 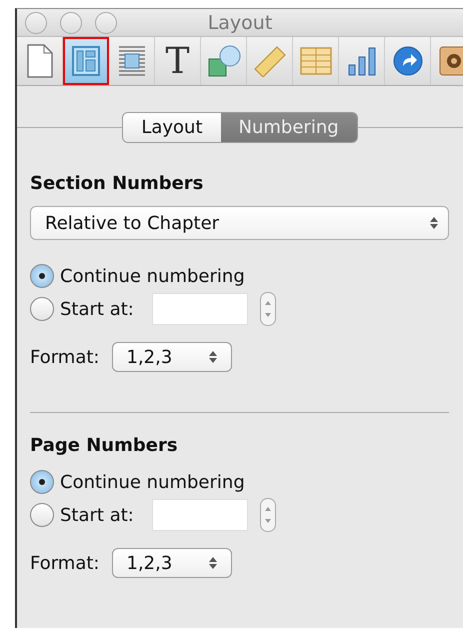 I want to click on ruler-icon, so click(x=269, y=61).